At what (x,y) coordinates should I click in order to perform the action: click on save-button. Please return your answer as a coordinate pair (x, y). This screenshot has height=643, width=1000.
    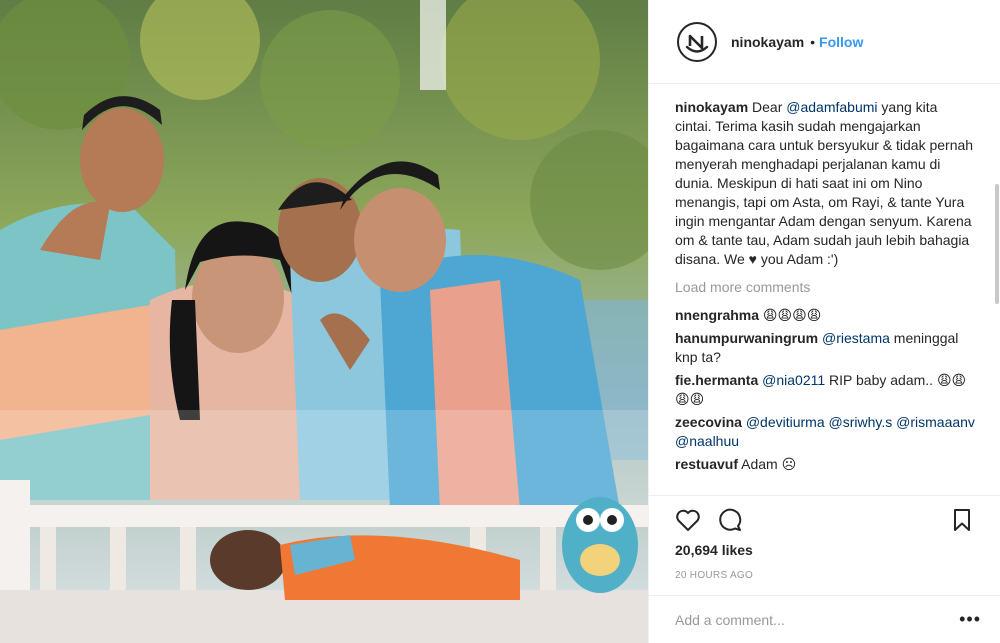
    Looking at the image, I should click on (962, 520).